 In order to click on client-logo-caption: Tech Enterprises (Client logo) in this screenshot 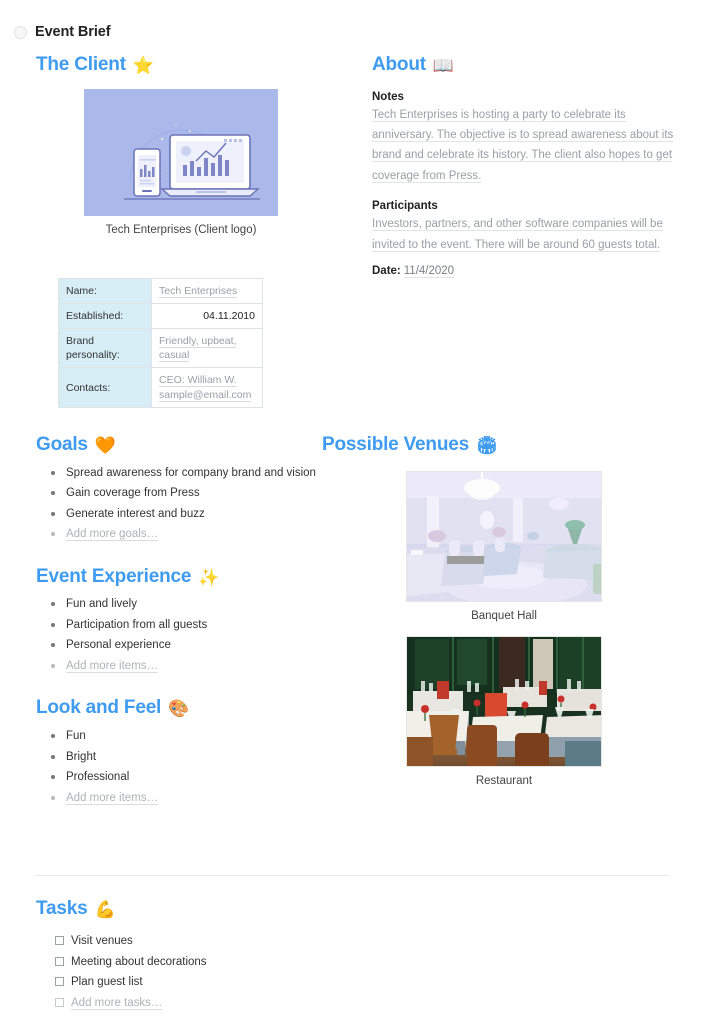, I will do `click(181, 229)`.